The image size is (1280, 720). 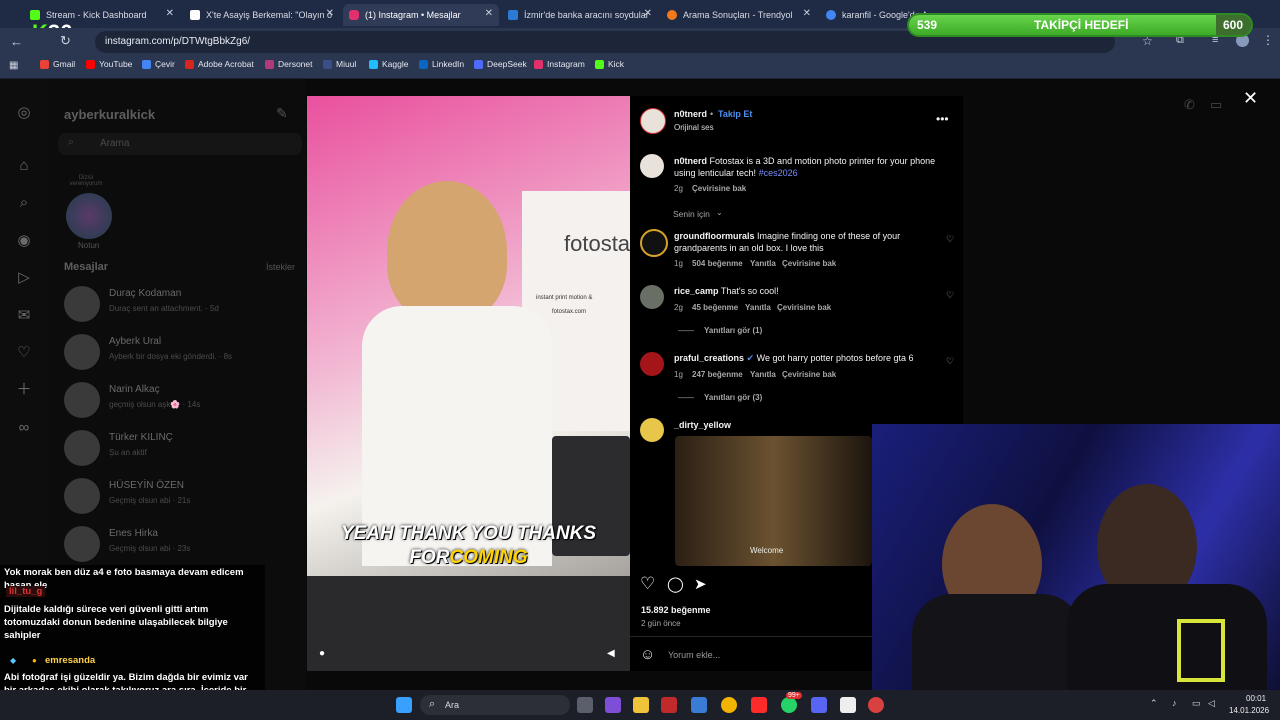 What do you see at coordinates (421, 15) in the screenshot?
I see `tab-instagram: (1) Instagram • Mesajlar ✕` at bounding box center [421, 15].